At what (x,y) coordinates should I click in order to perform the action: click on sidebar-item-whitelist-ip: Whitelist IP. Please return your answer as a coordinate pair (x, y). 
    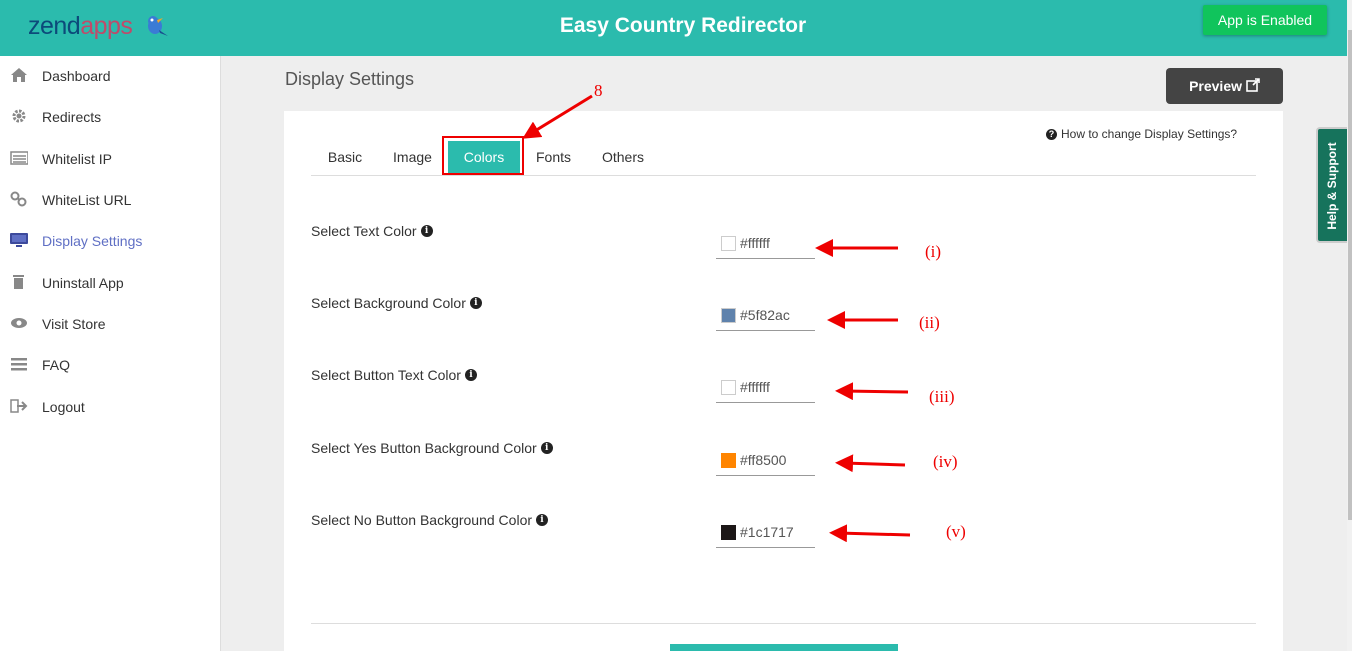
    Looking at the image, I should click on (110, 158).